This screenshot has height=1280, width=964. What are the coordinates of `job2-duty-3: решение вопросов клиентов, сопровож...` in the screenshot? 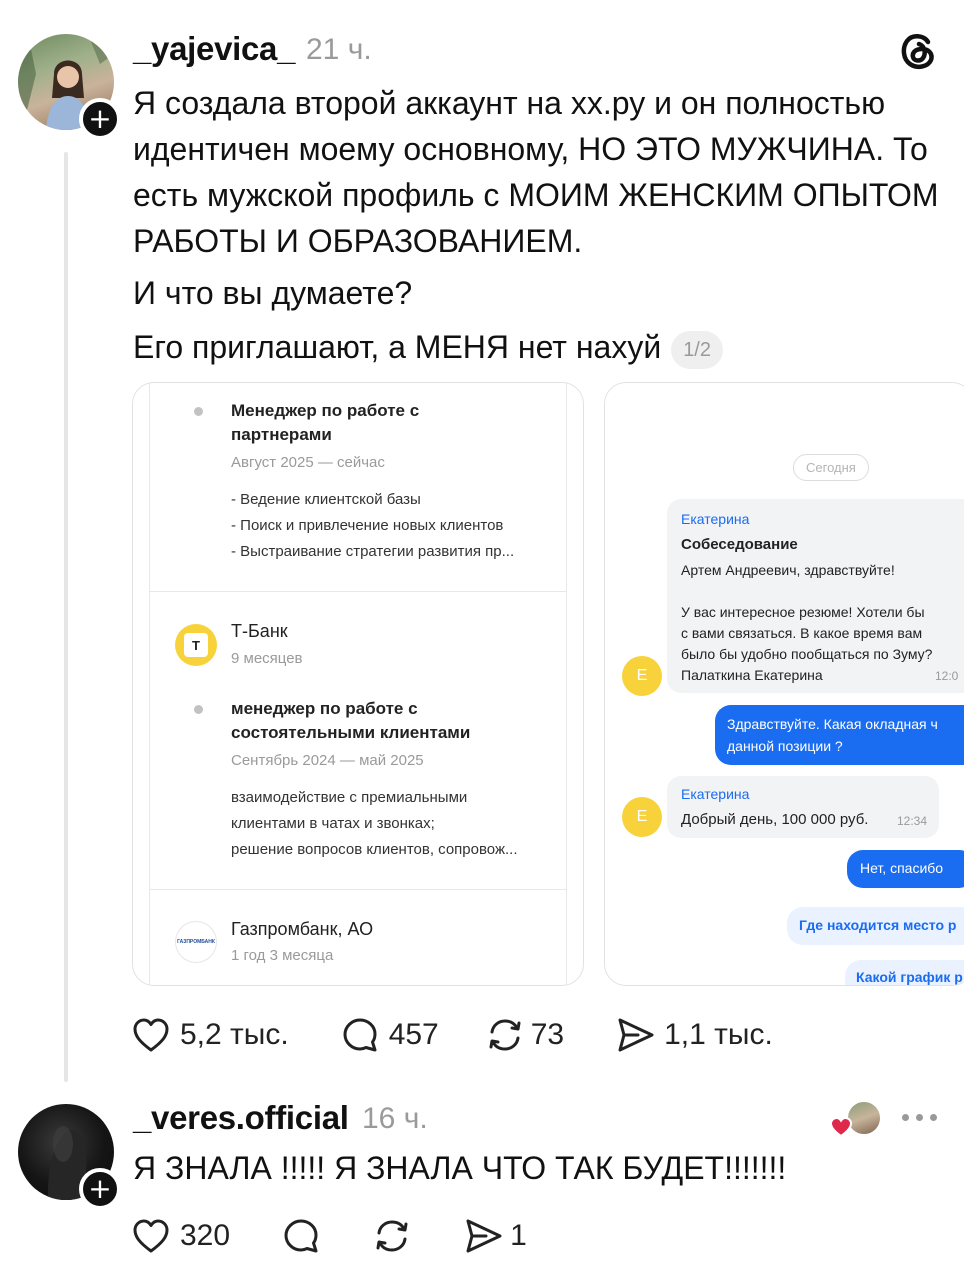 It's located at (374, 849).